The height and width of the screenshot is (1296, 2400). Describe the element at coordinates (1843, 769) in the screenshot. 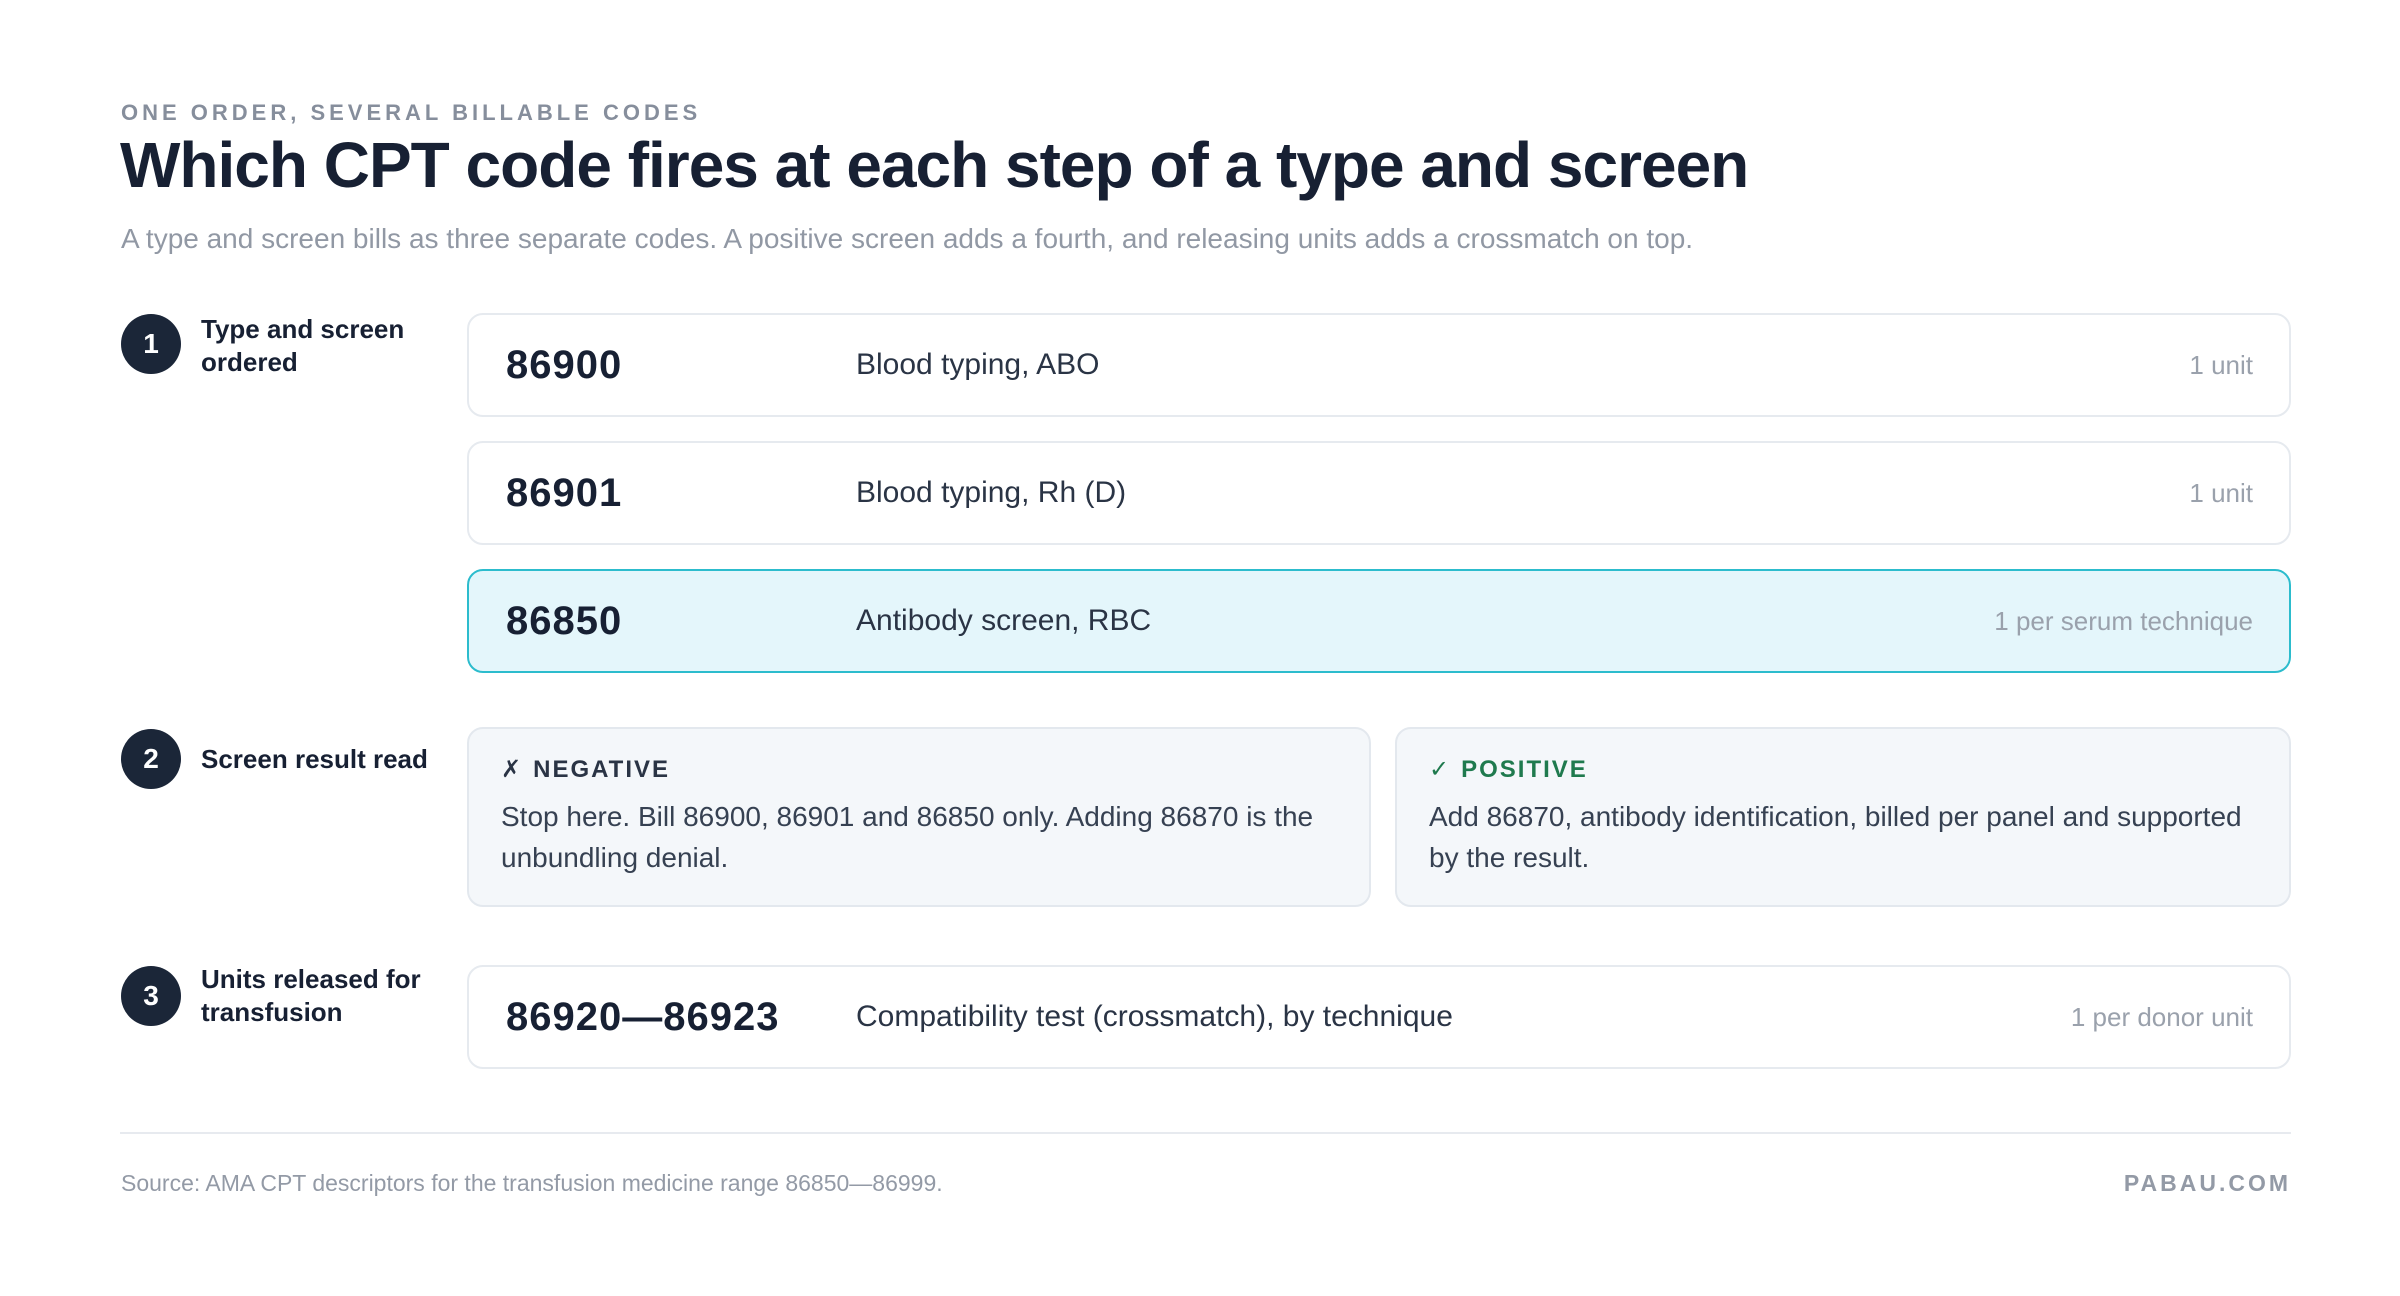

I see `positive-heading: ✓ POSITIVE` at that location.